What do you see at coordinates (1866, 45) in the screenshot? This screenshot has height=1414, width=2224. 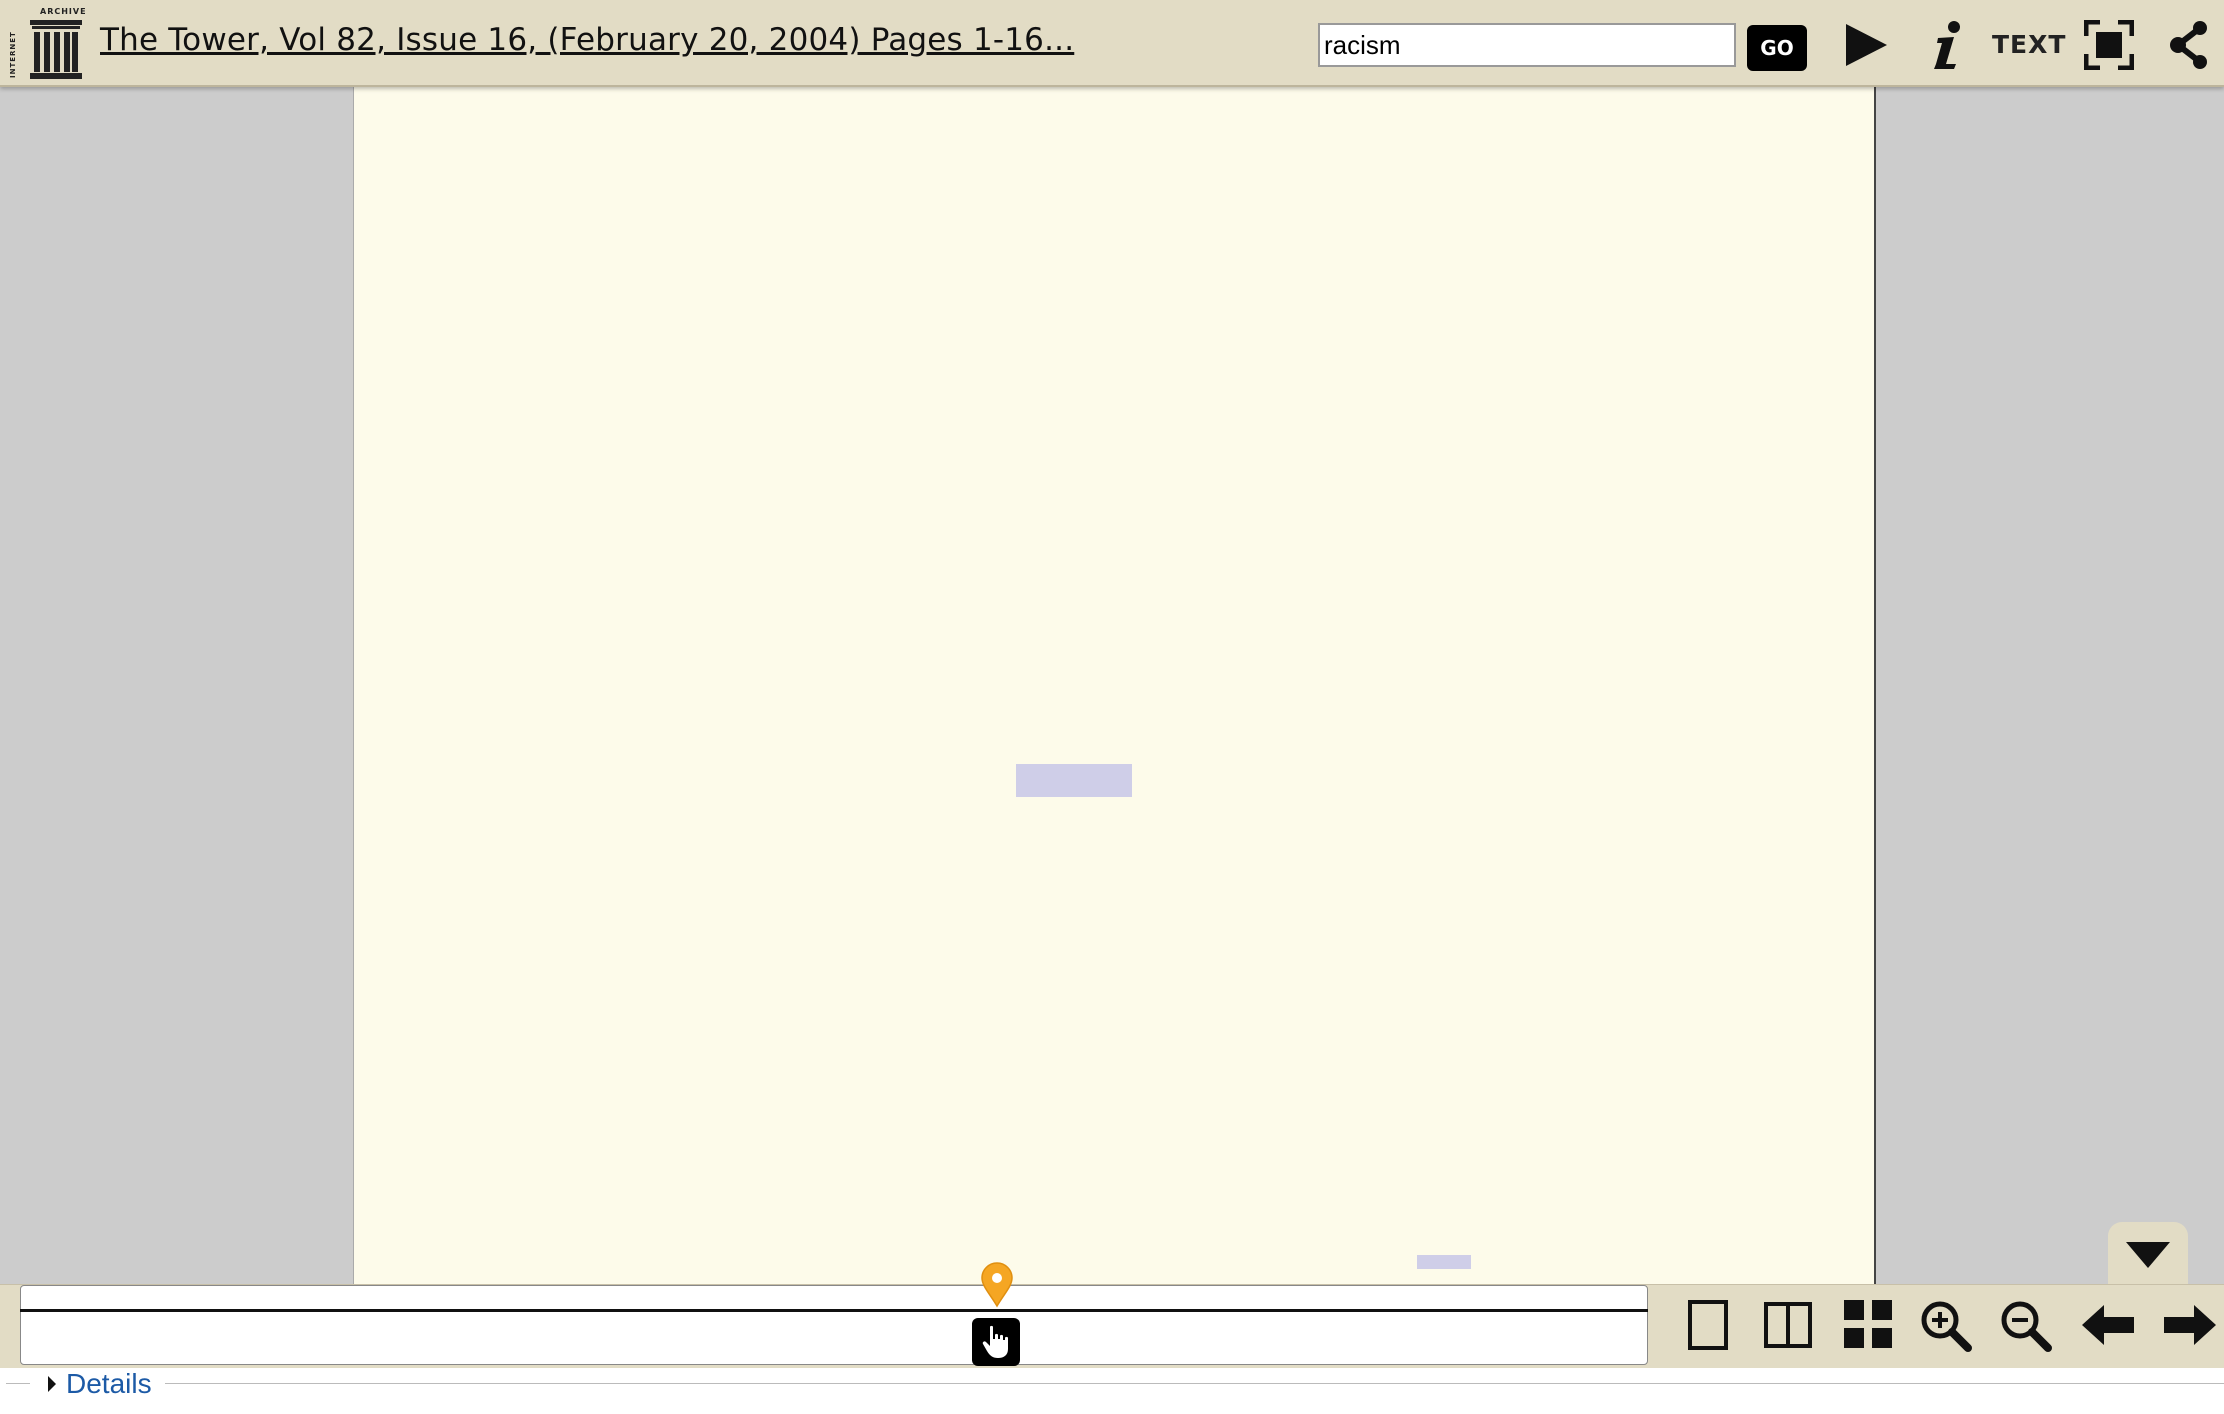 I see `play-icon` at bounding box center [1866, 45].